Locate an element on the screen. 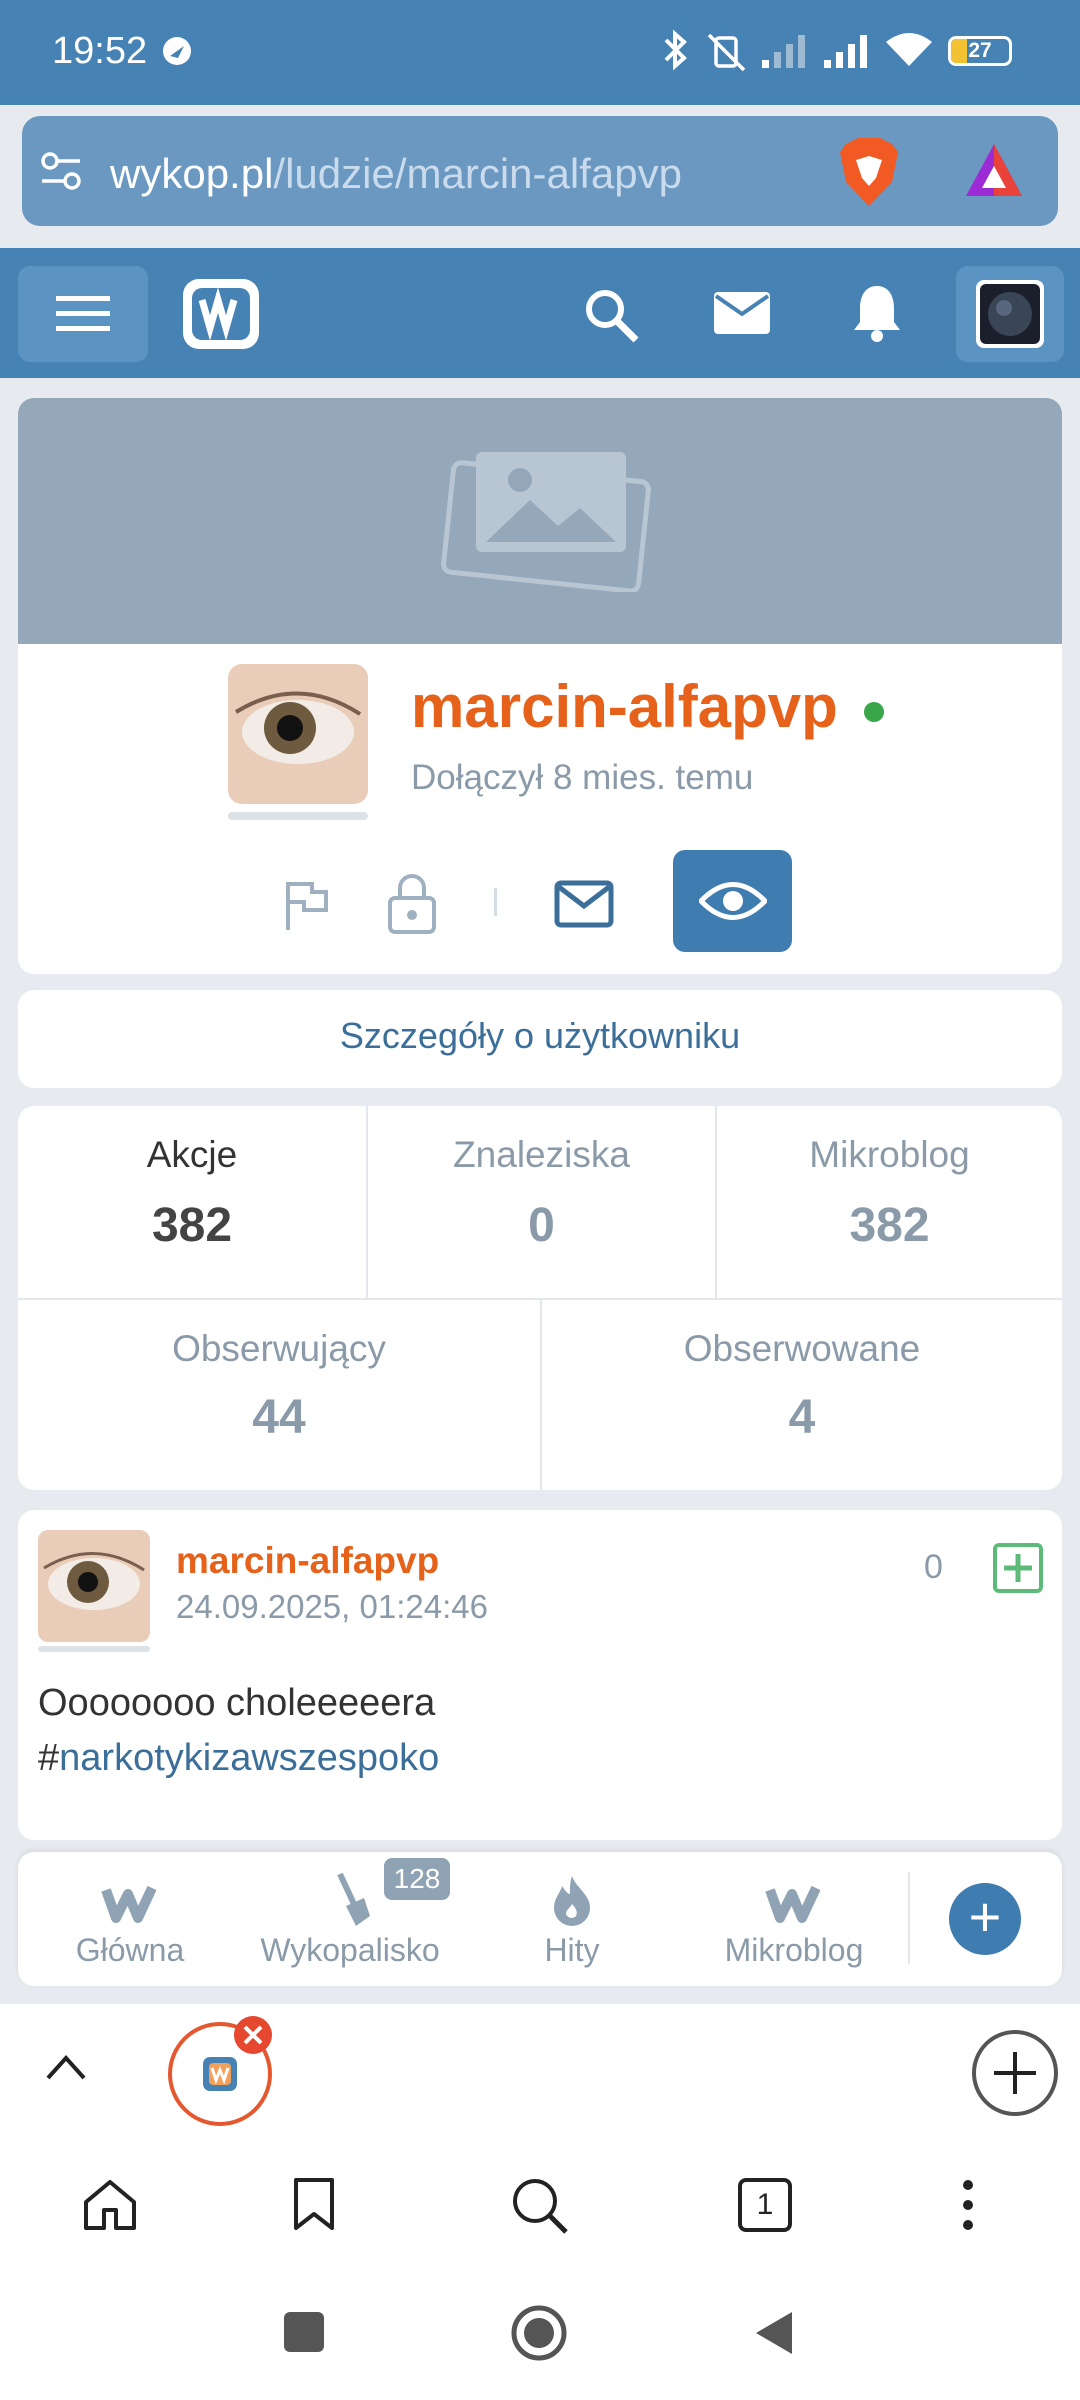  recents-button is located at coordinates (304, 2332).